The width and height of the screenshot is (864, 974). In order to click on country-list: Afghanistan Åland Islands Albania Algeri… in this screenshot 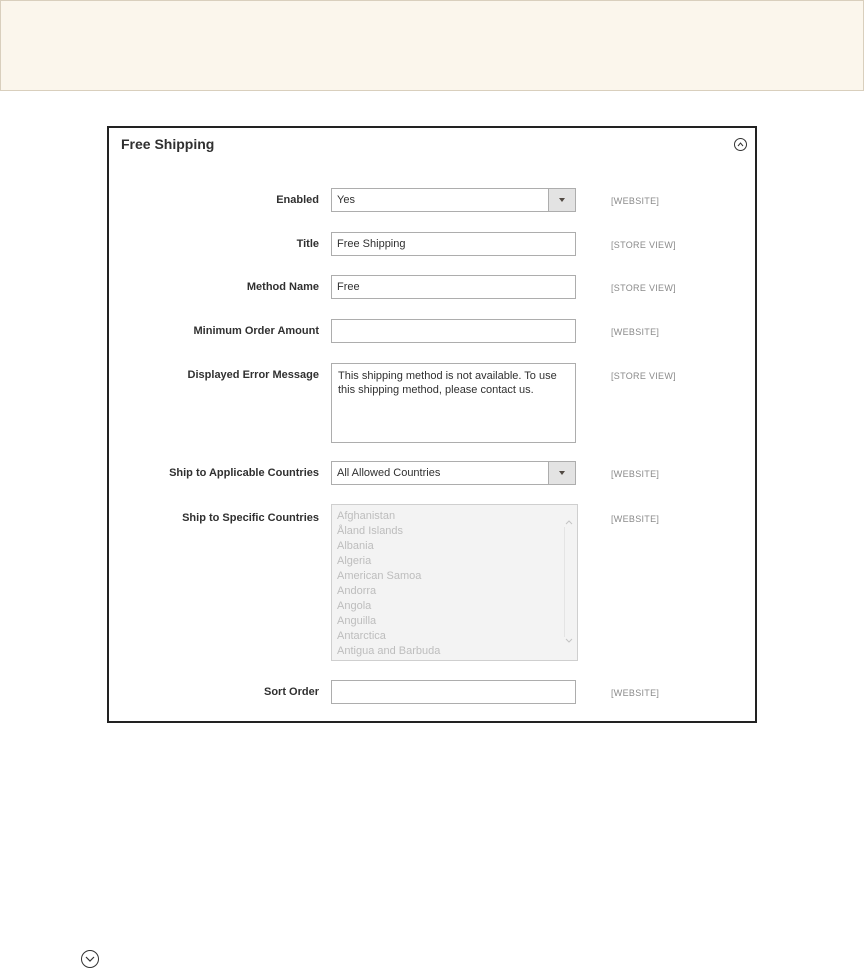, I will do `click(454, 582)`.